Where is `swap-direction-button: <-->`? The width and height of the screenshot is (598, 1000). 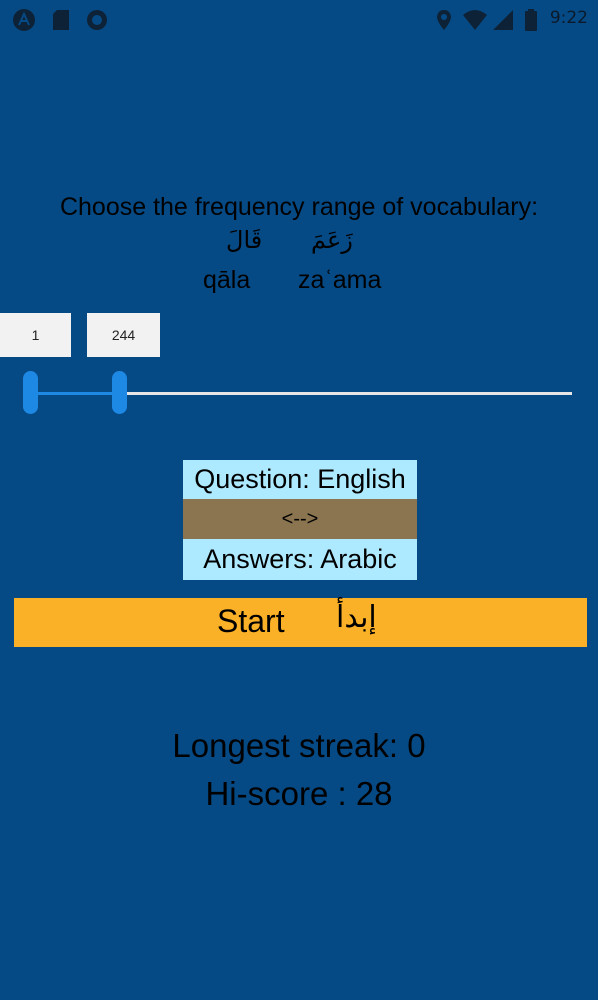 swap-direction-button: <--> is located at coordinates (300, 519).